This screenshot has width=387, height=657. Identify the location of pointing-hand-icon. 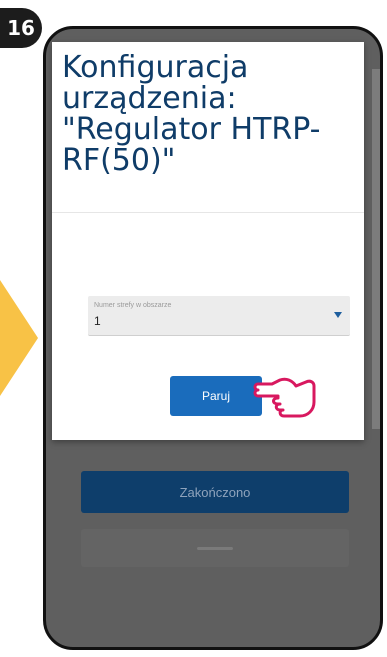
(284, 397).